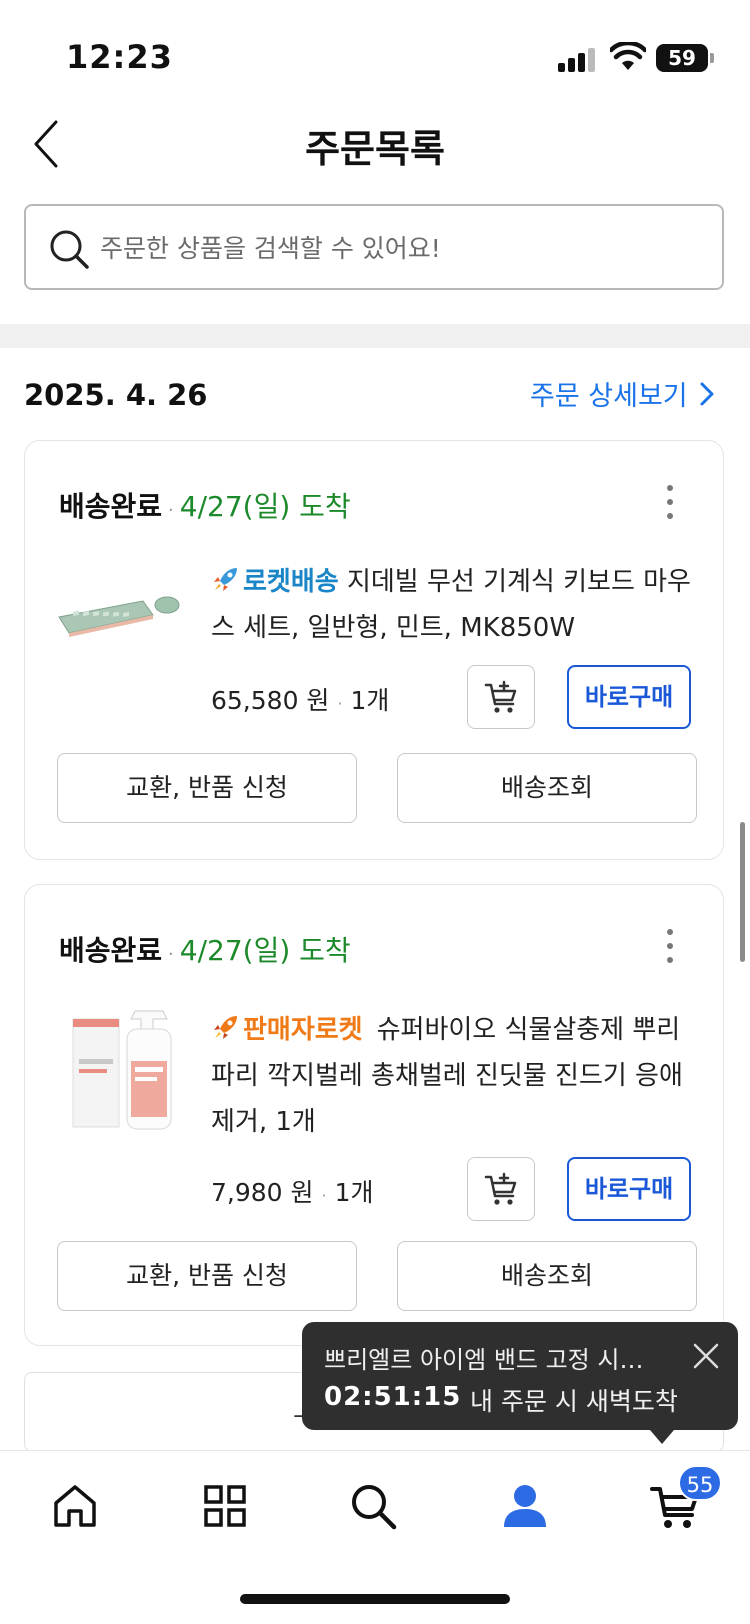 Image resolution: width=750 pixels, height=1624 pixels. Describe the element at coordinates (270, 700) in the screenshot. I see `product-price: 65,580 원` at that location.